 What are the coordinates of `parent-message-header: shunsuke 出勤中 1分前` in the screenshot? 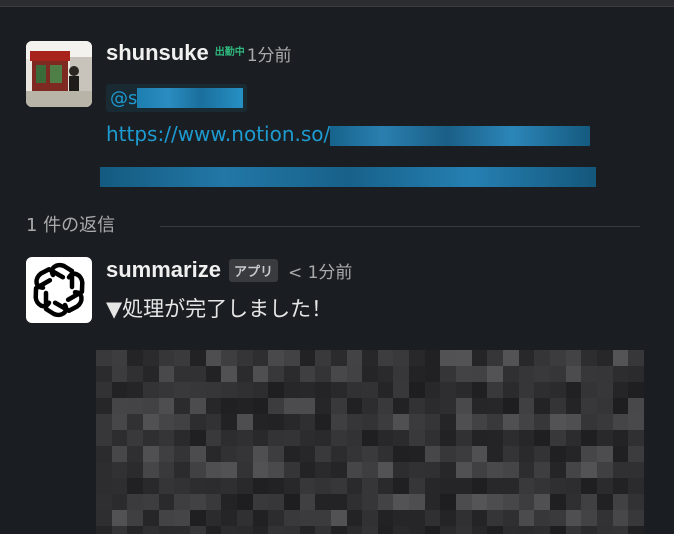 It's located at (199, 53).